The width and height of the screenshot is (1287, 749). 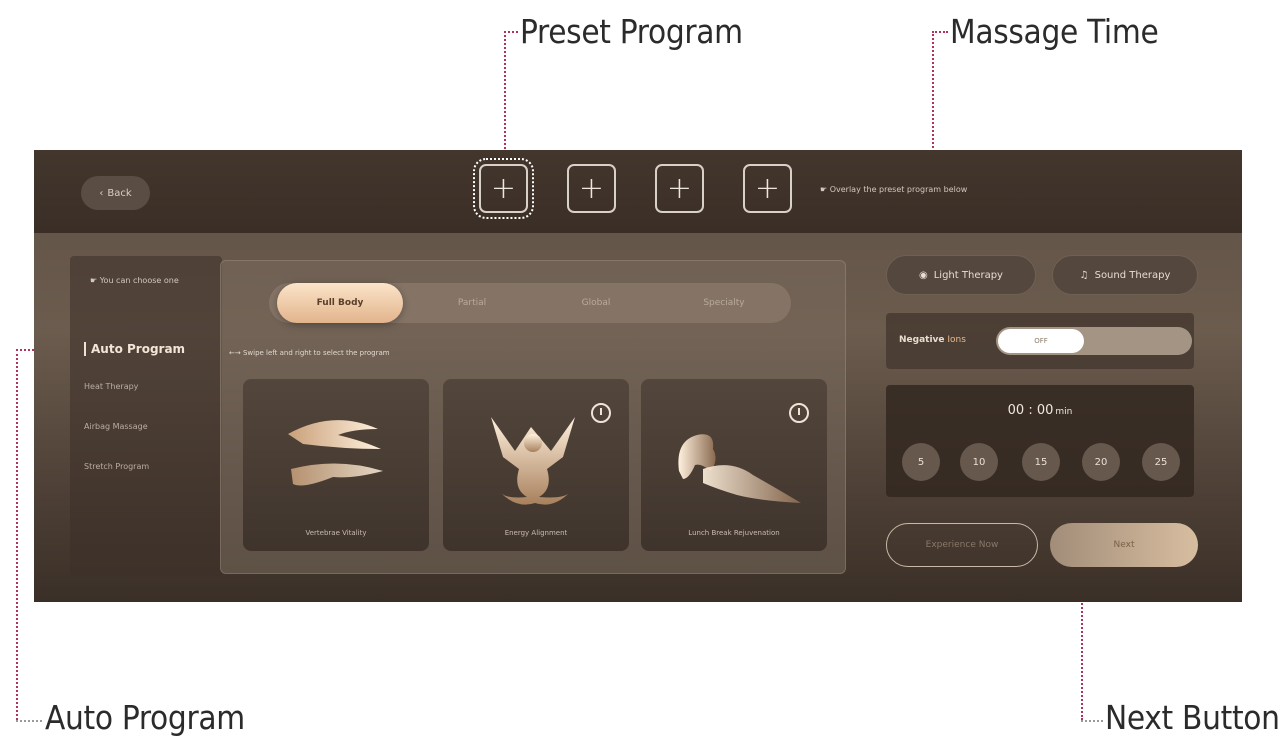 I want to click on negative-ions-label: Negative Ions, so click(x=932, y=340).